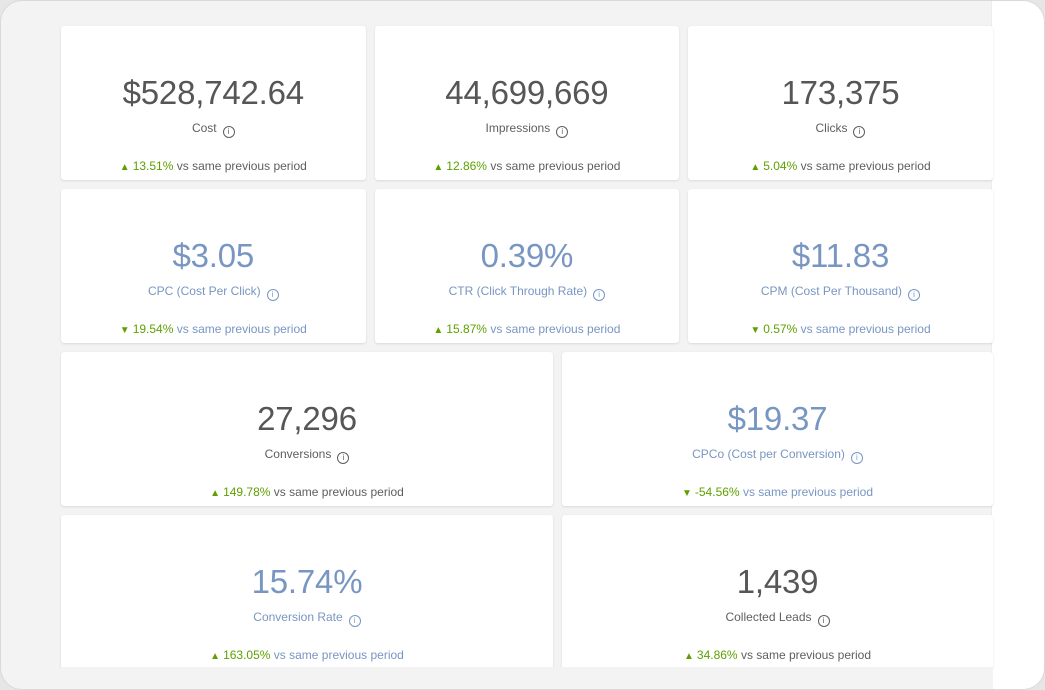 This screenshot has width=1045, height=690. What do you see at coordinates (213, 92) in the screenshot?
I see `kpi-value: $528,742.64` at bounding box center [213, 92].